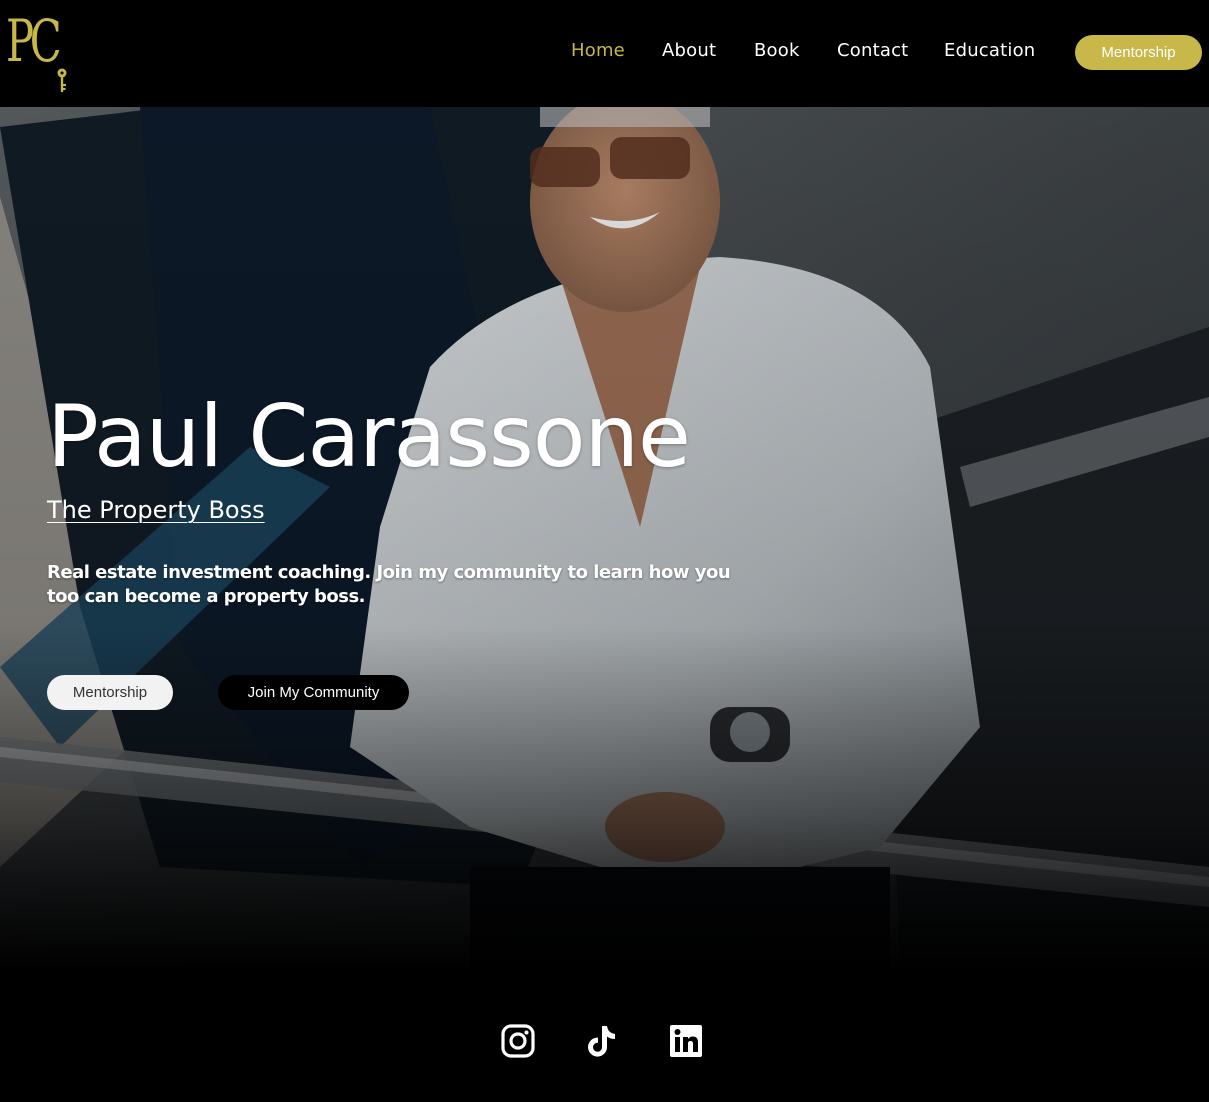 Image resolution: width=1209 pixels, height=1102 pixels. What do you see at coordinates (110, 692) in the screenshot?
I see `mentorship-button: Mentorship` at bounding box center [110, 692].